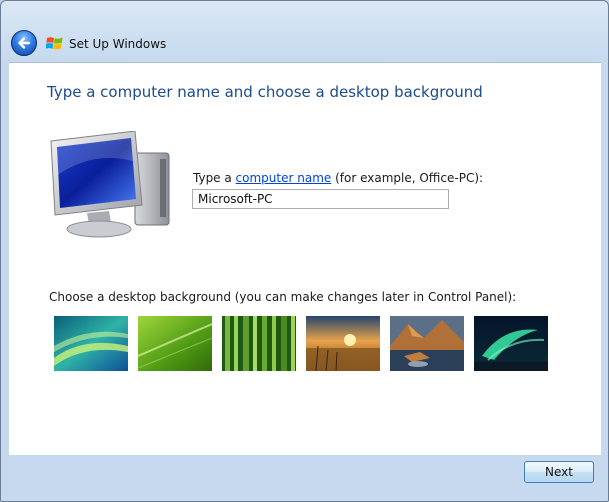 The height and width of the screenshot is (502, 609). What do you see at coordinates (320, 199) in the screenshot?
I see `computer-name-input` at bounding box center [320, 199].